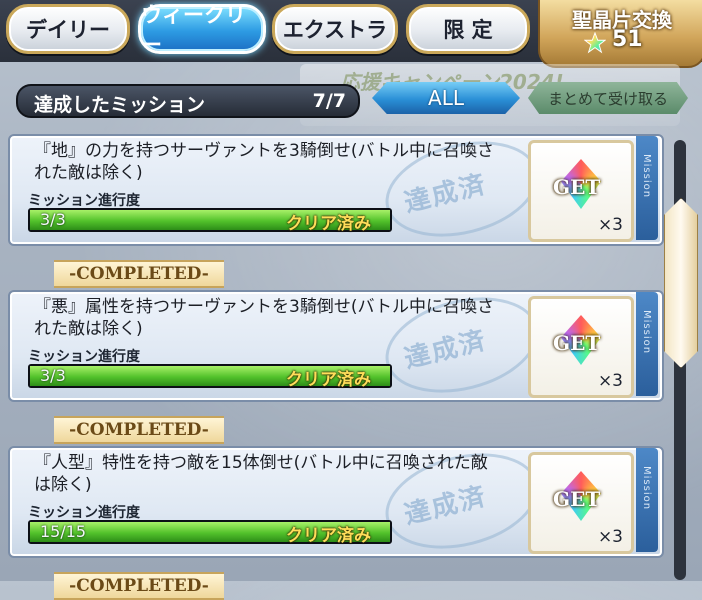 The height and width of the screenshot is (600, 702). I want to click on scrollbar-thumb, so click(681, 283).